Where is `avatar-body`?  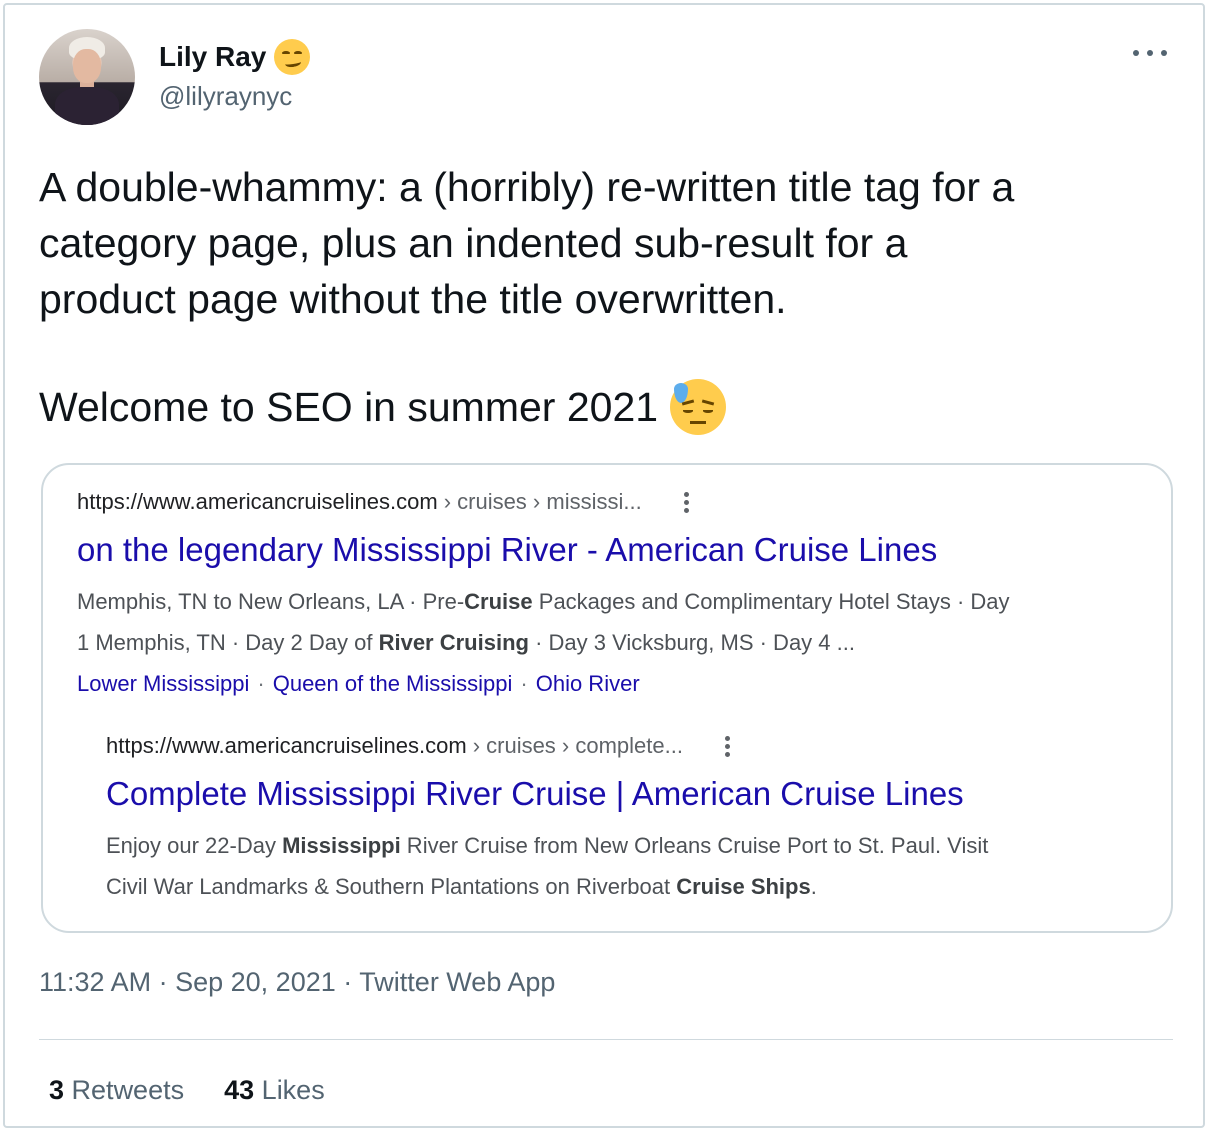 avatar-body is located at coordinates (87, 106).